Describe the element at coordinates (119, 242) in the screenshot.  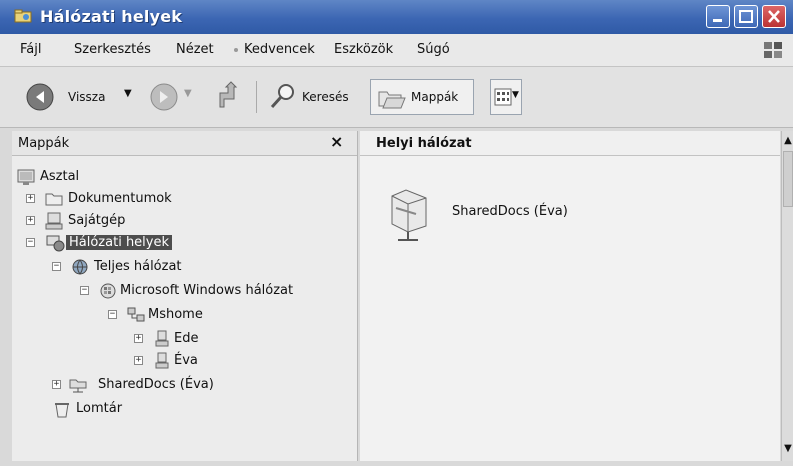
I see `tree-item-label: Hálózati helyek` at that location.